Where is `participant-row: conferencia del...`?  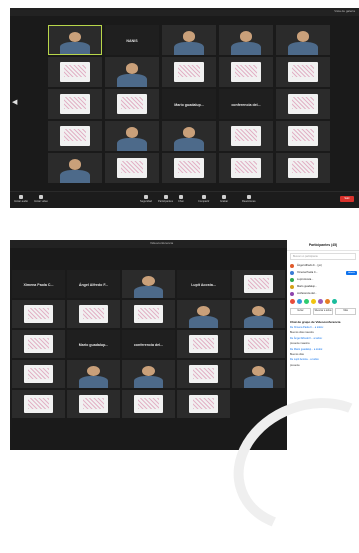
participant-row: conferencia del... is located at coordinates (323, 293).